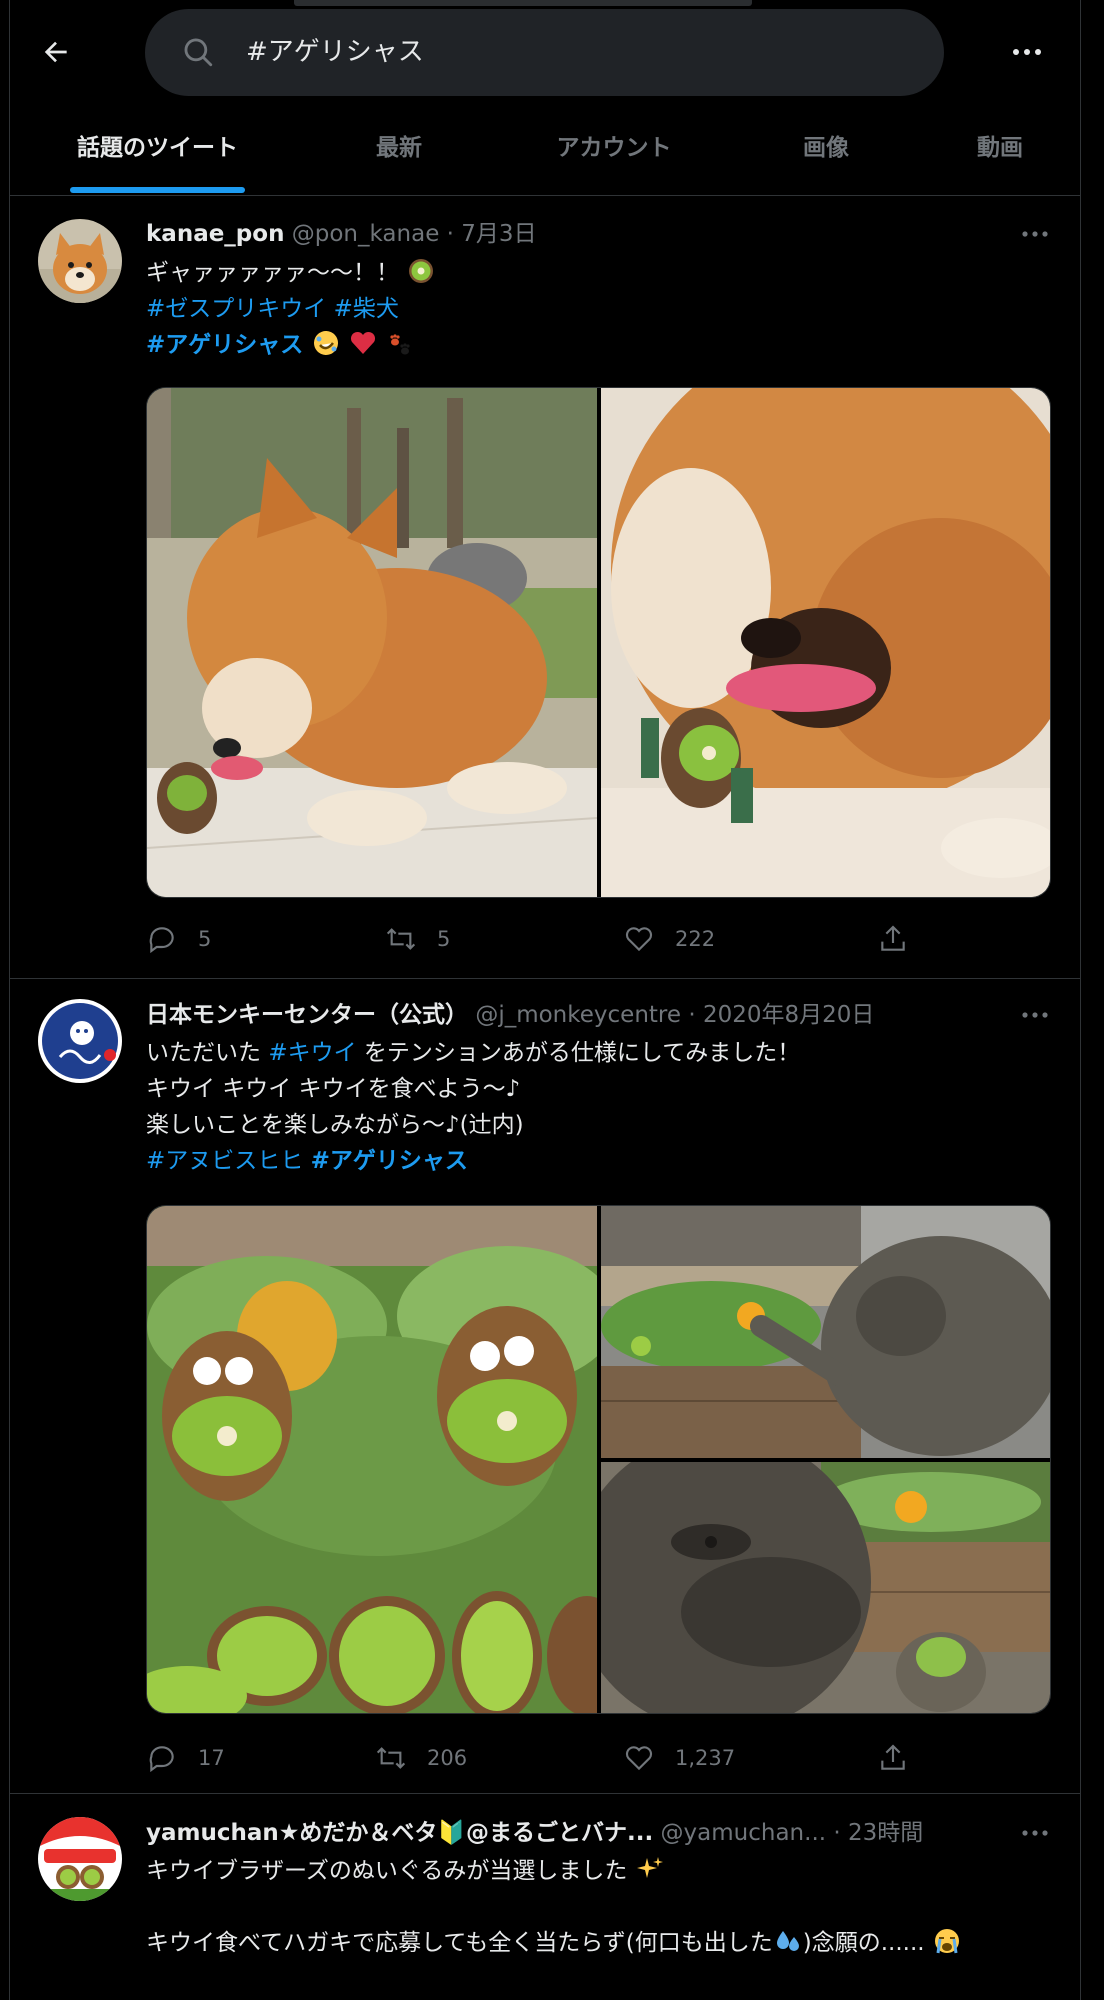 The height and width of the screenshot is (2000, 1104). Describe the element at coordinates (372, 642) in the screenshot. I see `shiba-dog-licking-kiwi-toy-photo` at that location.